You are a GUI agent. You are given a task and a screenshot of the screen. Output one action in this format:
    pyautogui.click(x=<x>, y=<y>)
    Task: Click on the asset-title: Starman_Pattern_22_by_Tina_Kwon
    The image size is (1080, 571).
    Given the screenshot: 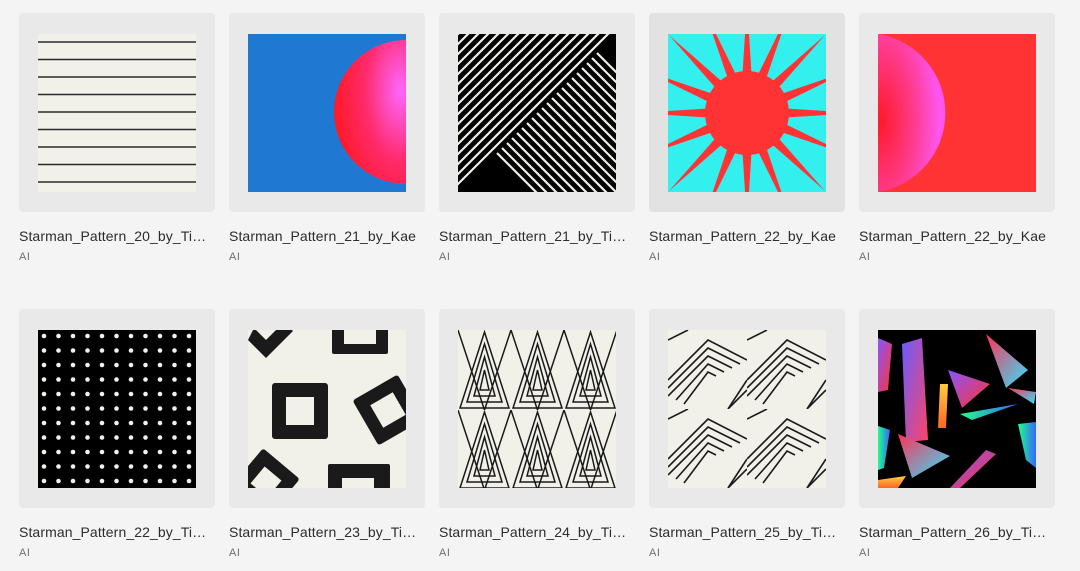 What is the action you would take?
    pyautogui.click(x=114, y=532)
    